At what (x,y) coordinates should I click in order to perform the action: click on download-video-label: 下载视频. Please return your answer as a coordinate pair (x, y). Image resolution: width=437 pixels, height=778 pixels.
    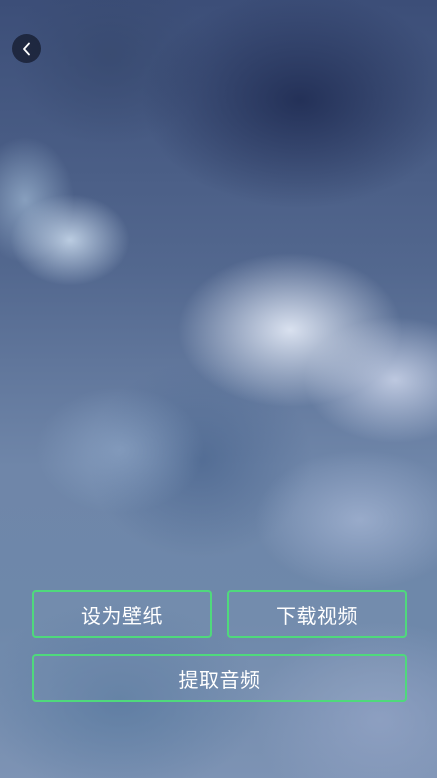
    Looking at the image, I should click on (317, 615).